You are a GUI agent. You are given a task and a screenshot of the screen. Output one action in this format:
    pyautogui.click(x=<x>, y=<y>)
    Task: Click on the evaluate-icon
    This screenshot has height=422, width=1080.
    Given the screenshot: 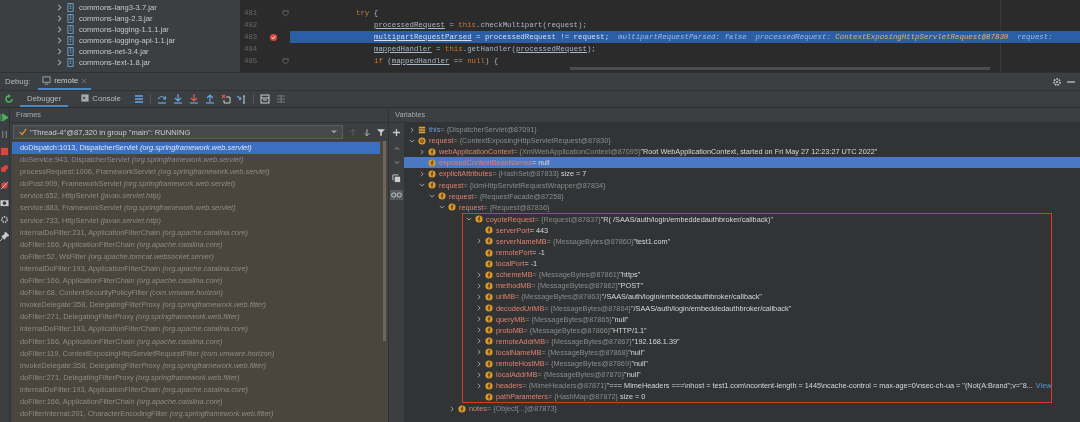 What is the action you would take?
    pyautogui.click(x=264, y=99)
    